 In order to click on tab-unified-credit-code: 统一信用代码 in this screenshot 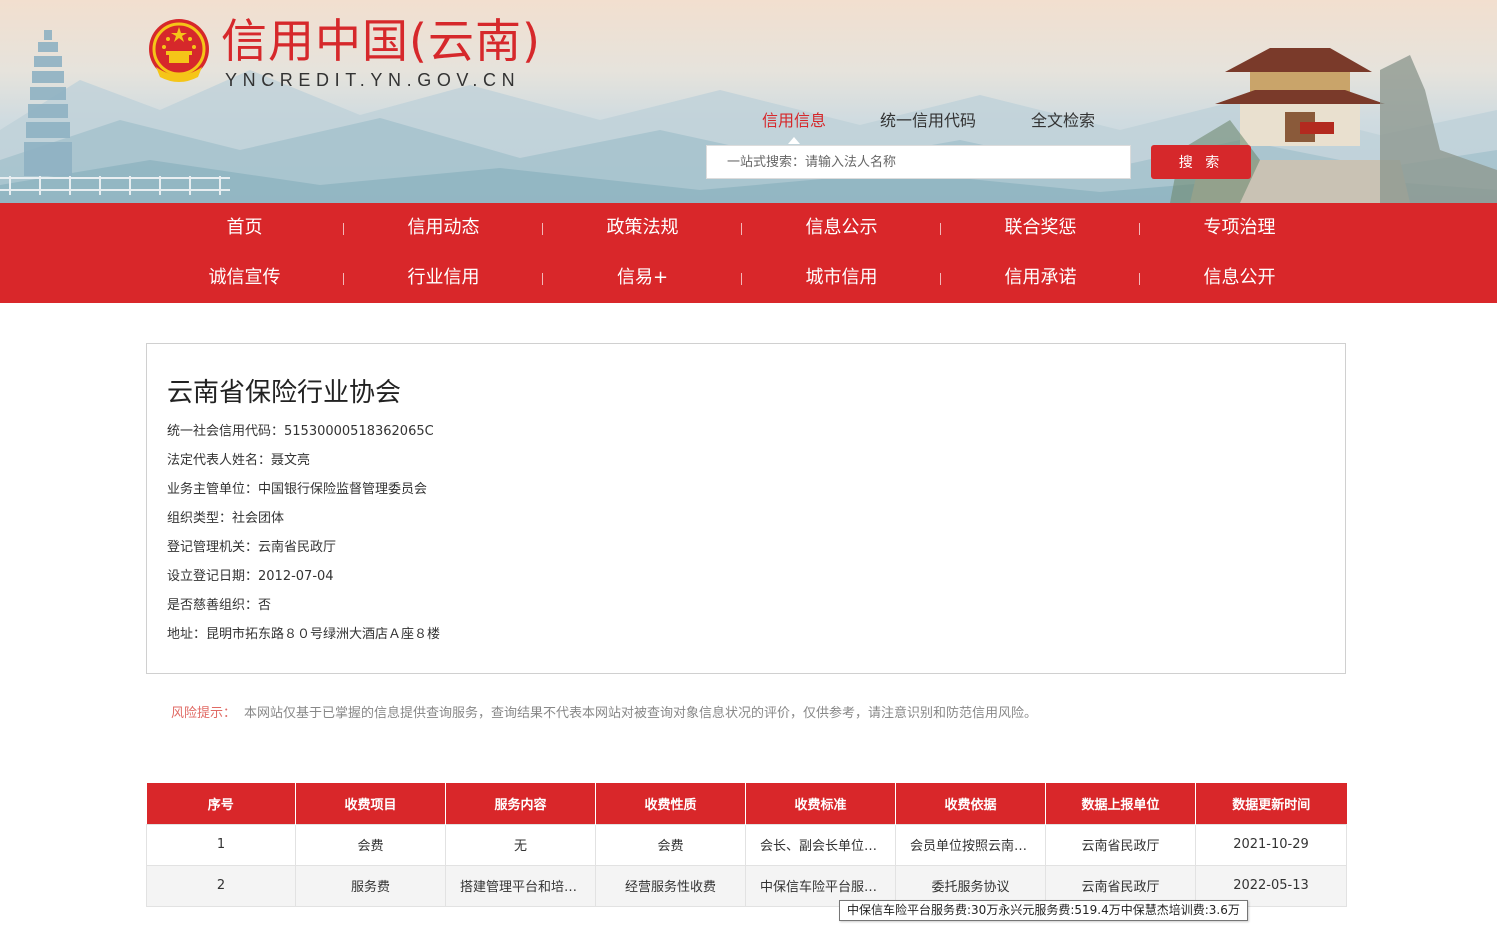, I will do `click(928, 121)`.